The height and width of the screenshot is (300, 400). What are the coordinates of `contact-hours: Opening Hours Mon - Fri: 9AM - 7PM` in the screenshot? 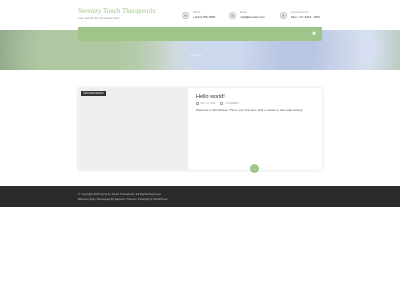 It's located at (300, 15).